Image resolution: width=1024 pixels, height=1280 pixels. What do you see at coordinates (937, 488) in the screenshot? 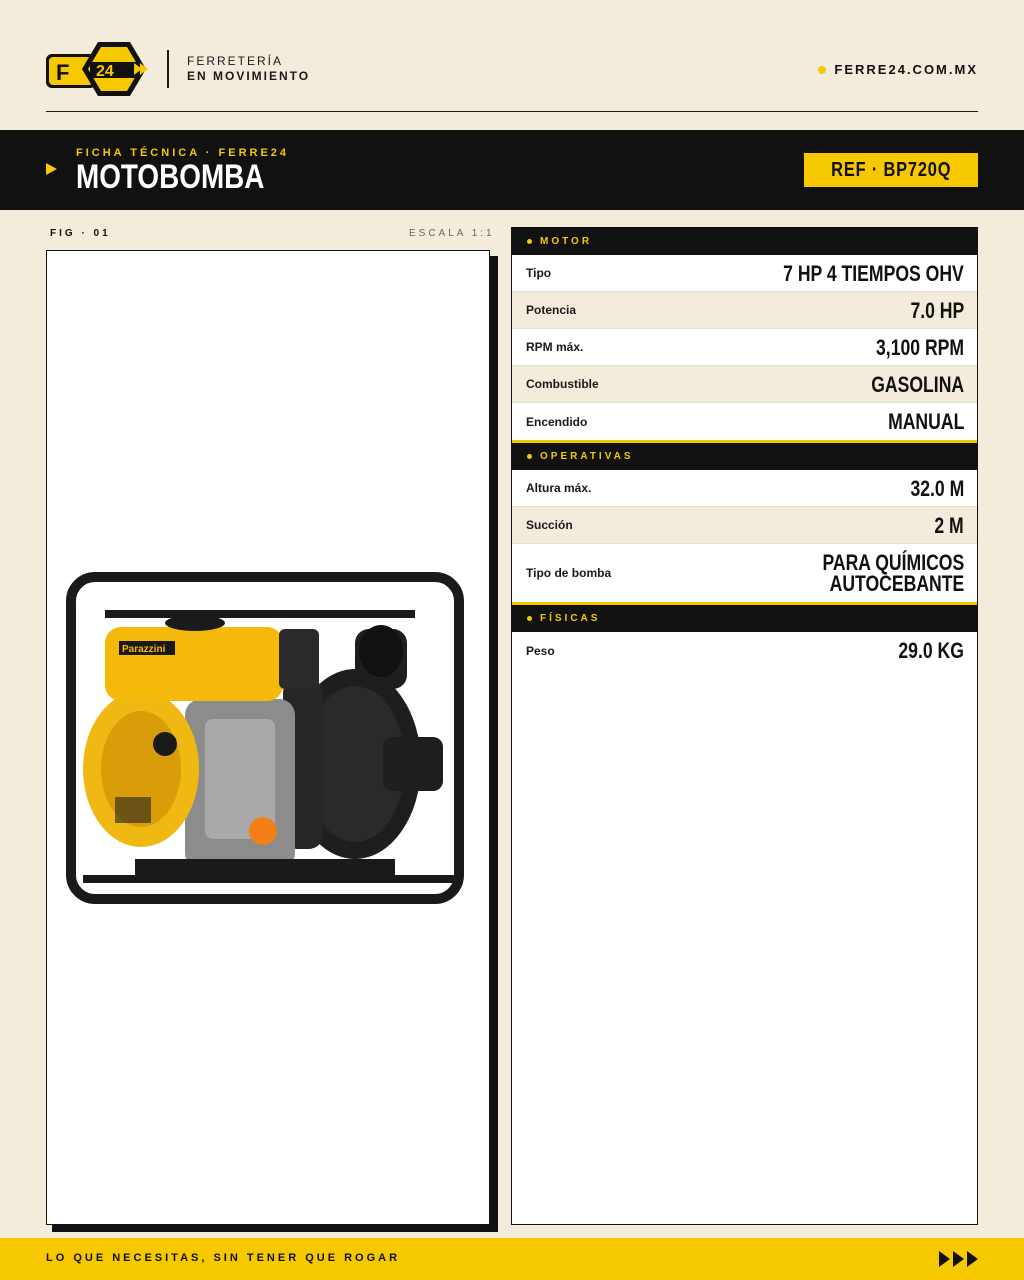
I see `spec-value: 32.0 M` at bounding box center [937, 488].